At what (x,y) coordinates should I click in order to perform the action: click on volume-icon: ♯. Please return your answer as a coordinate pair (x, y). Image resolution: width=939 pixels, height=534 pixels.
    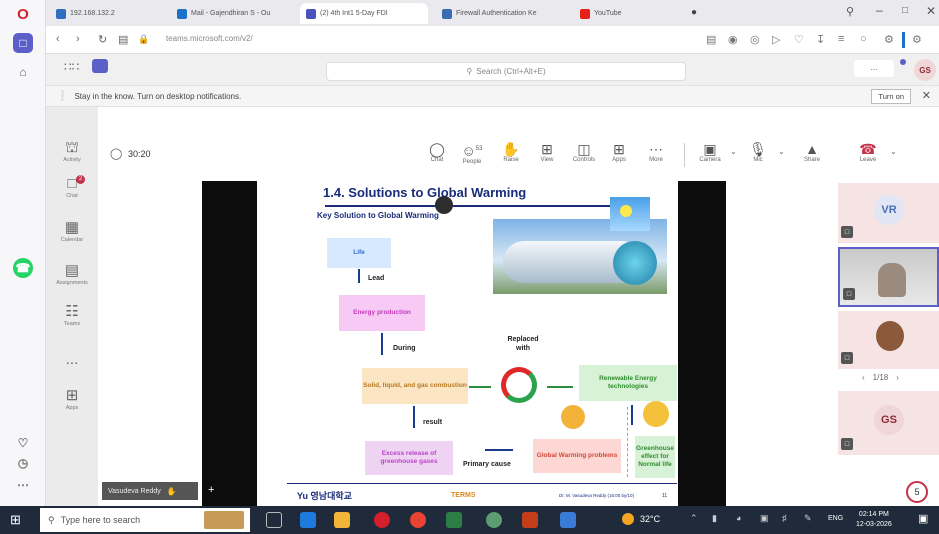
    Looking at the image, I should click on (784, 518).